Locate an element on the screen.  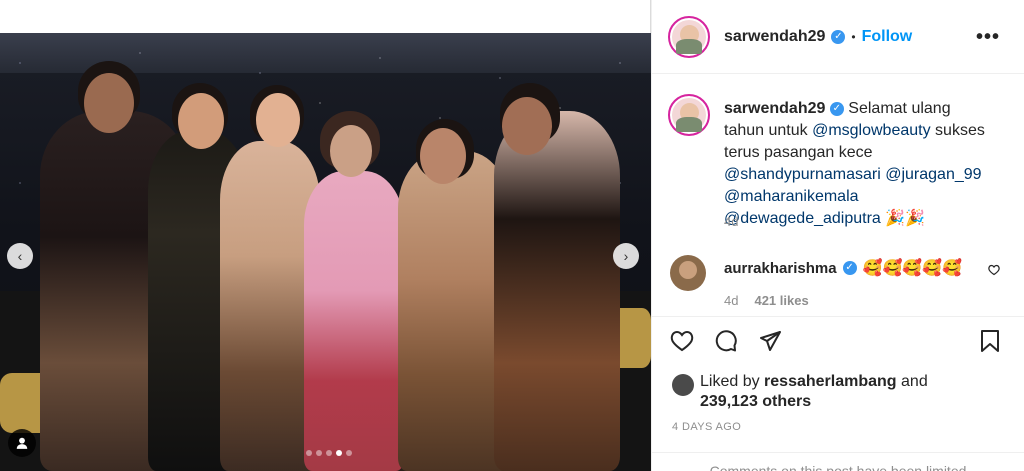
liker-avatar is located at coordinates (683, 385).